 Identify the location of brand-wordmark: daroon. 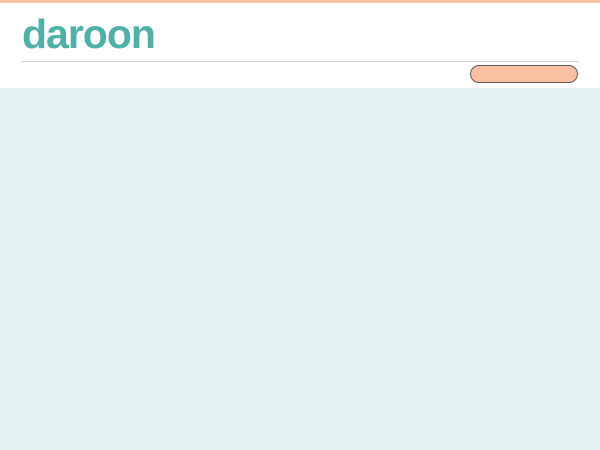
(88, 34).